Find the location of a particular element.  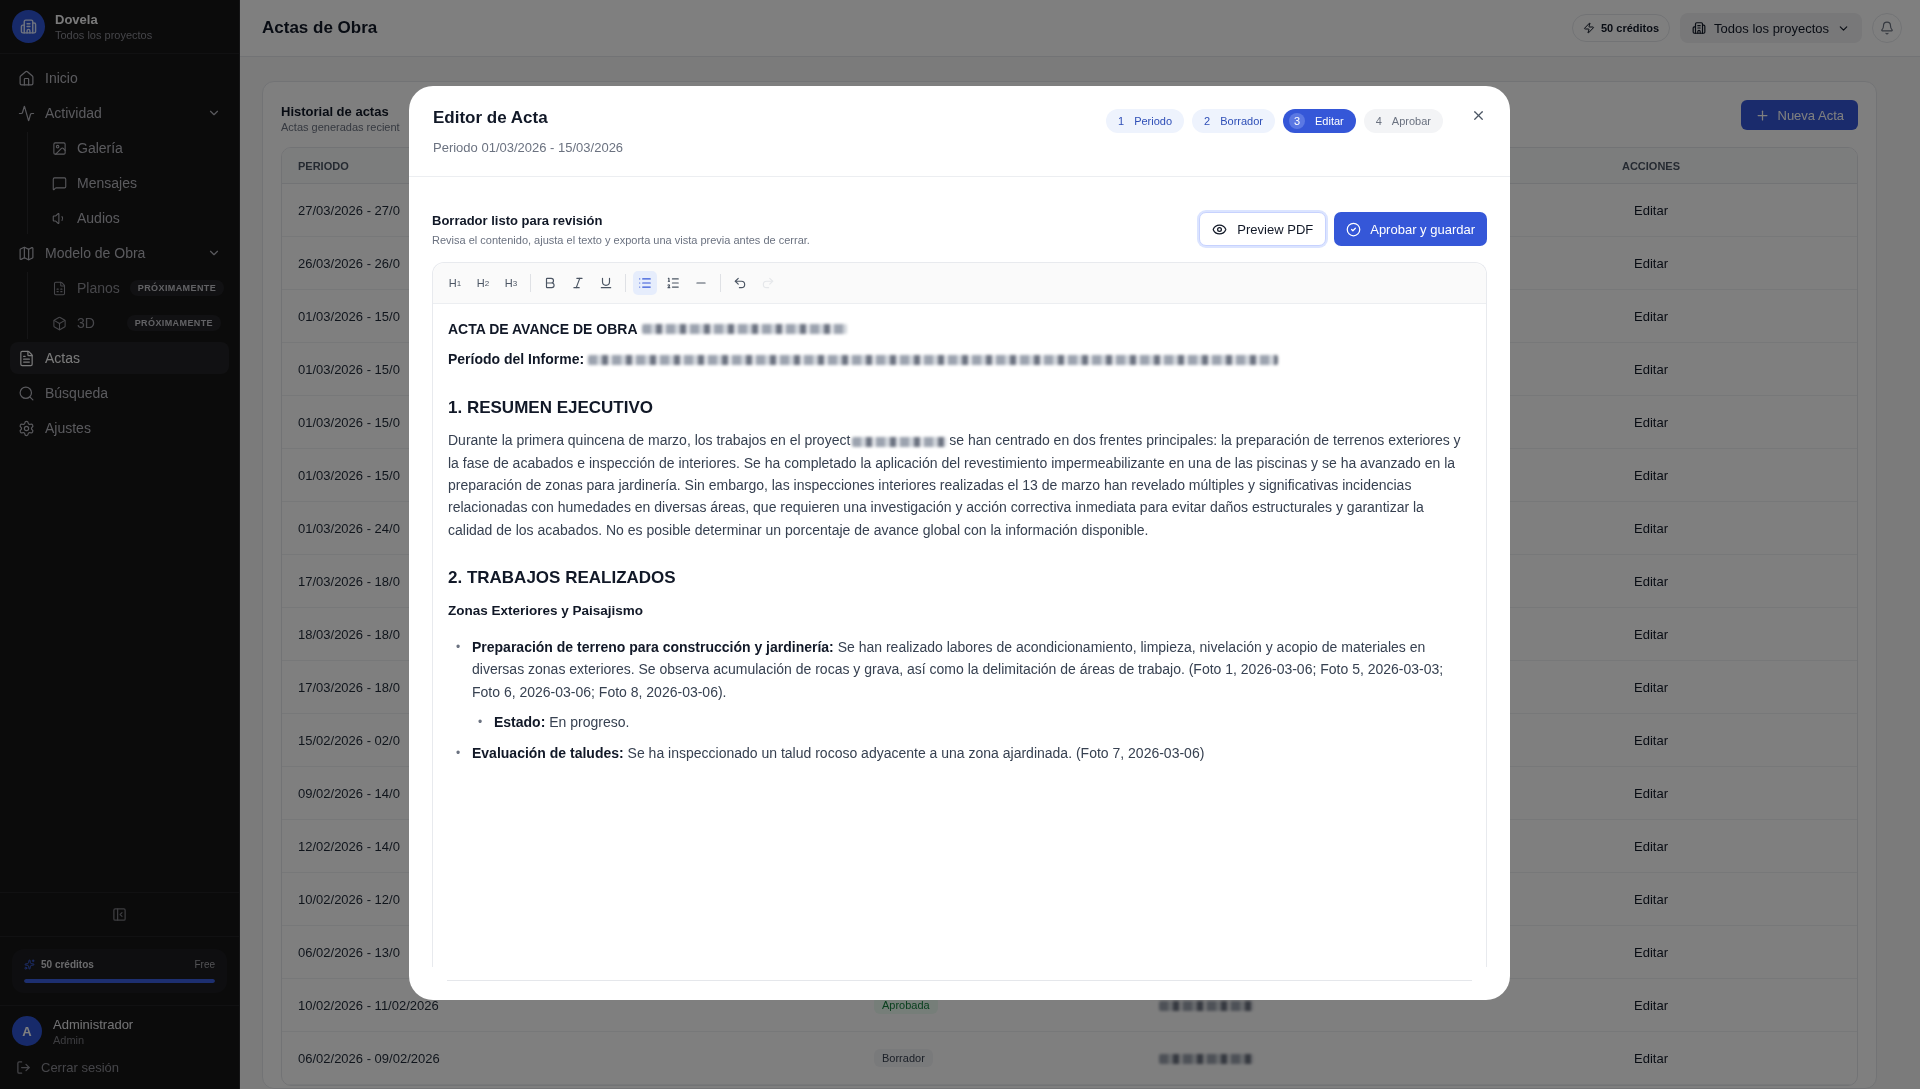

pulse-icon is located at coordinates (26, 113).